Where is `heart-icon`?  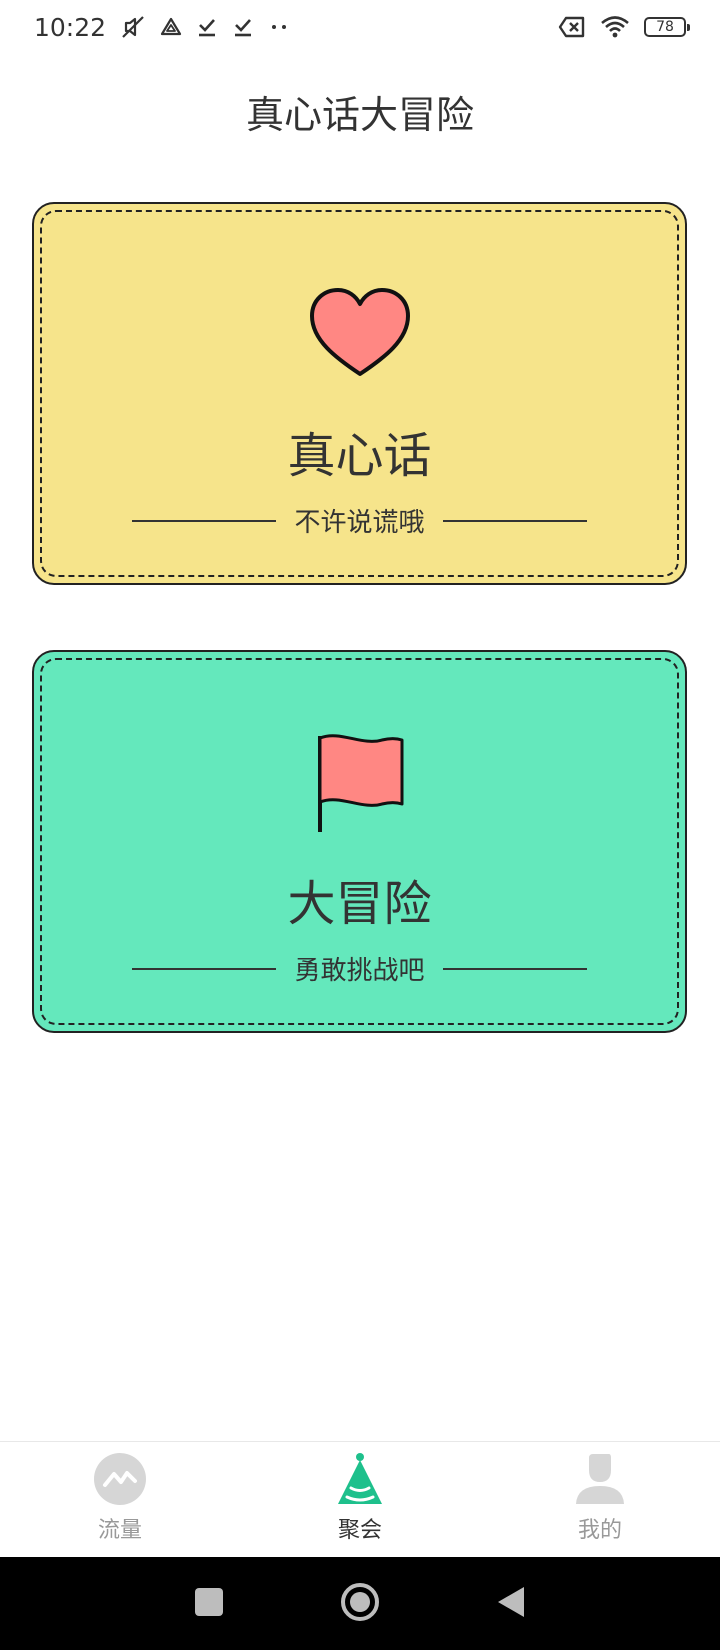 heart-icon is located at coordinates (360, 334).